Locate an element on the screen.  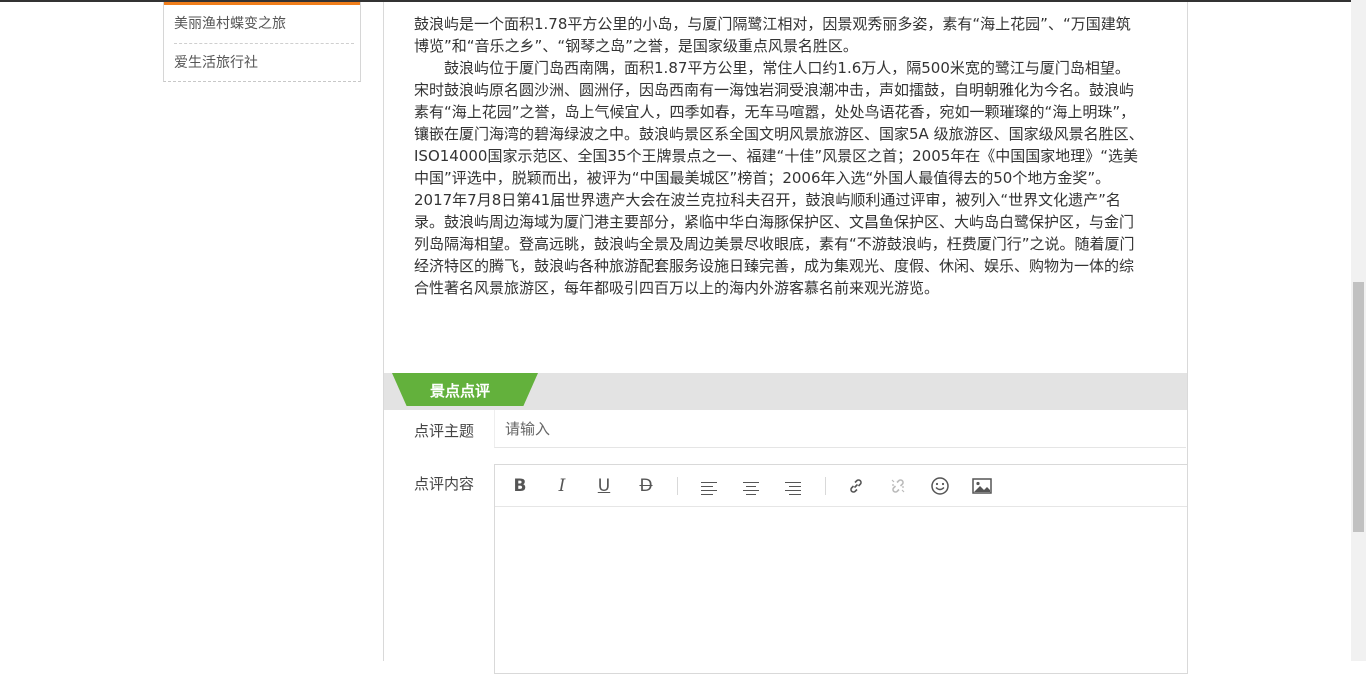
review-section-title: 景点点评 is located at coordinates (460, 391).